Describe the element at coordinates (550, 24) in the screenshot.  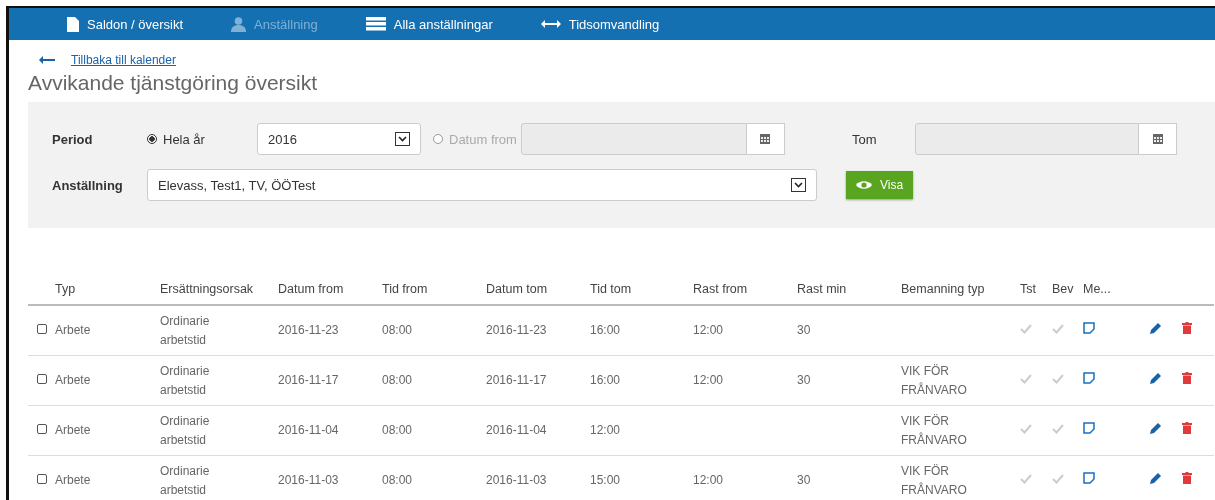
I see `double-arrow-icon` at that location.